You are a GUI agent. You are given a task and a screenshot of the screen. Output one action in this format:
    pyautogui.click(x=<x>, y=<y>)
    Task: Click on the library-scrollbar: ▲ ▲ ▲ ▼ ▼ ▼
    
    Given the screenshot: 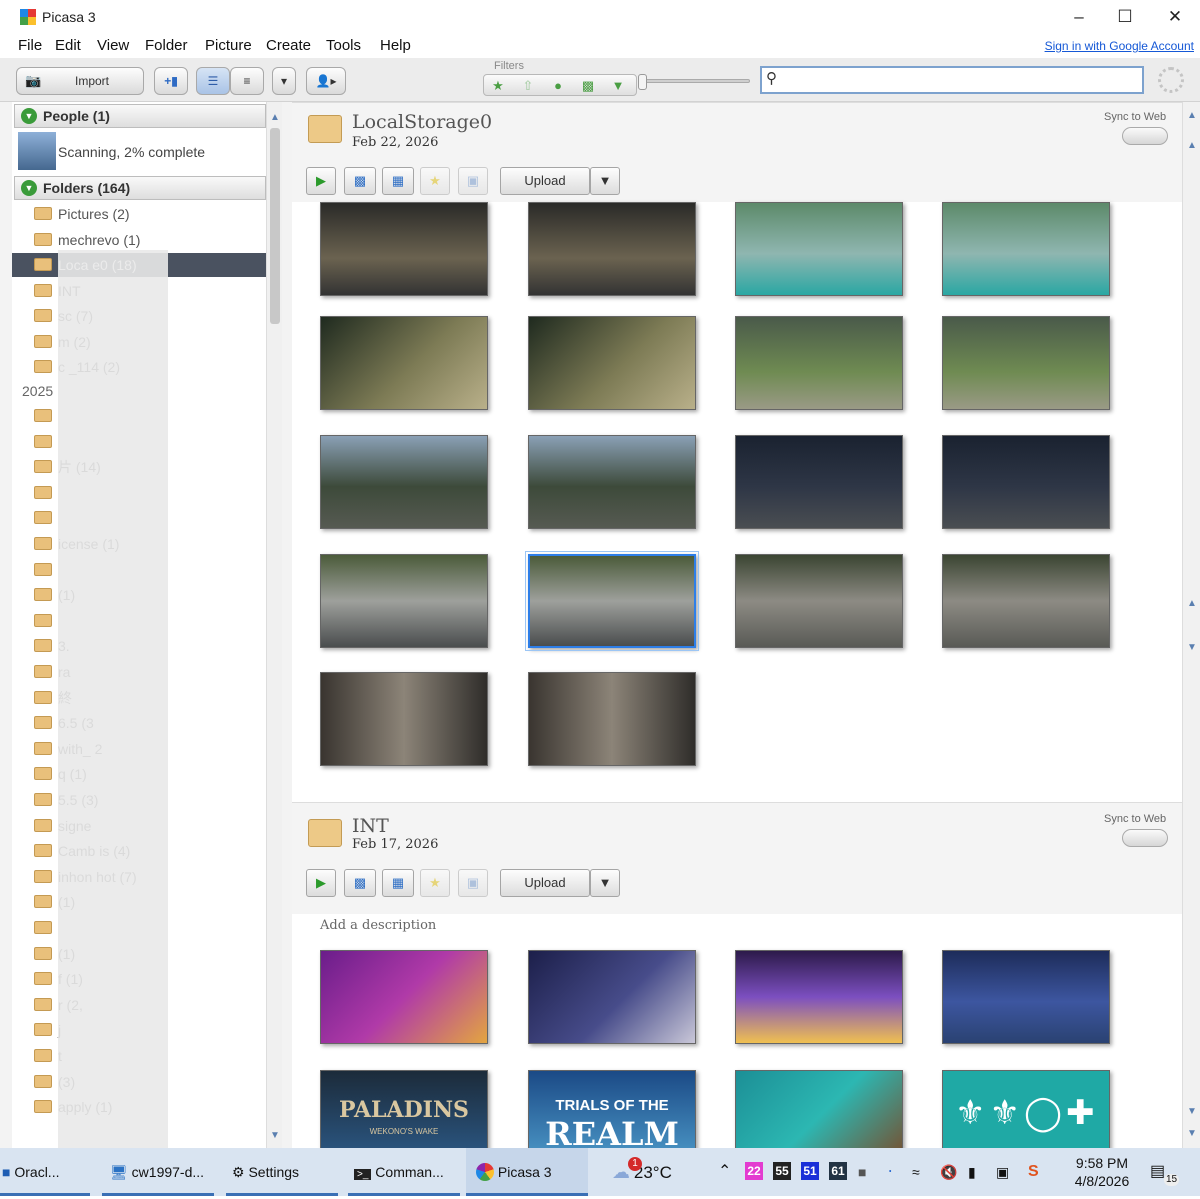 What is the action you would take?
    pyautogui.click(x=1191, y=625)
    